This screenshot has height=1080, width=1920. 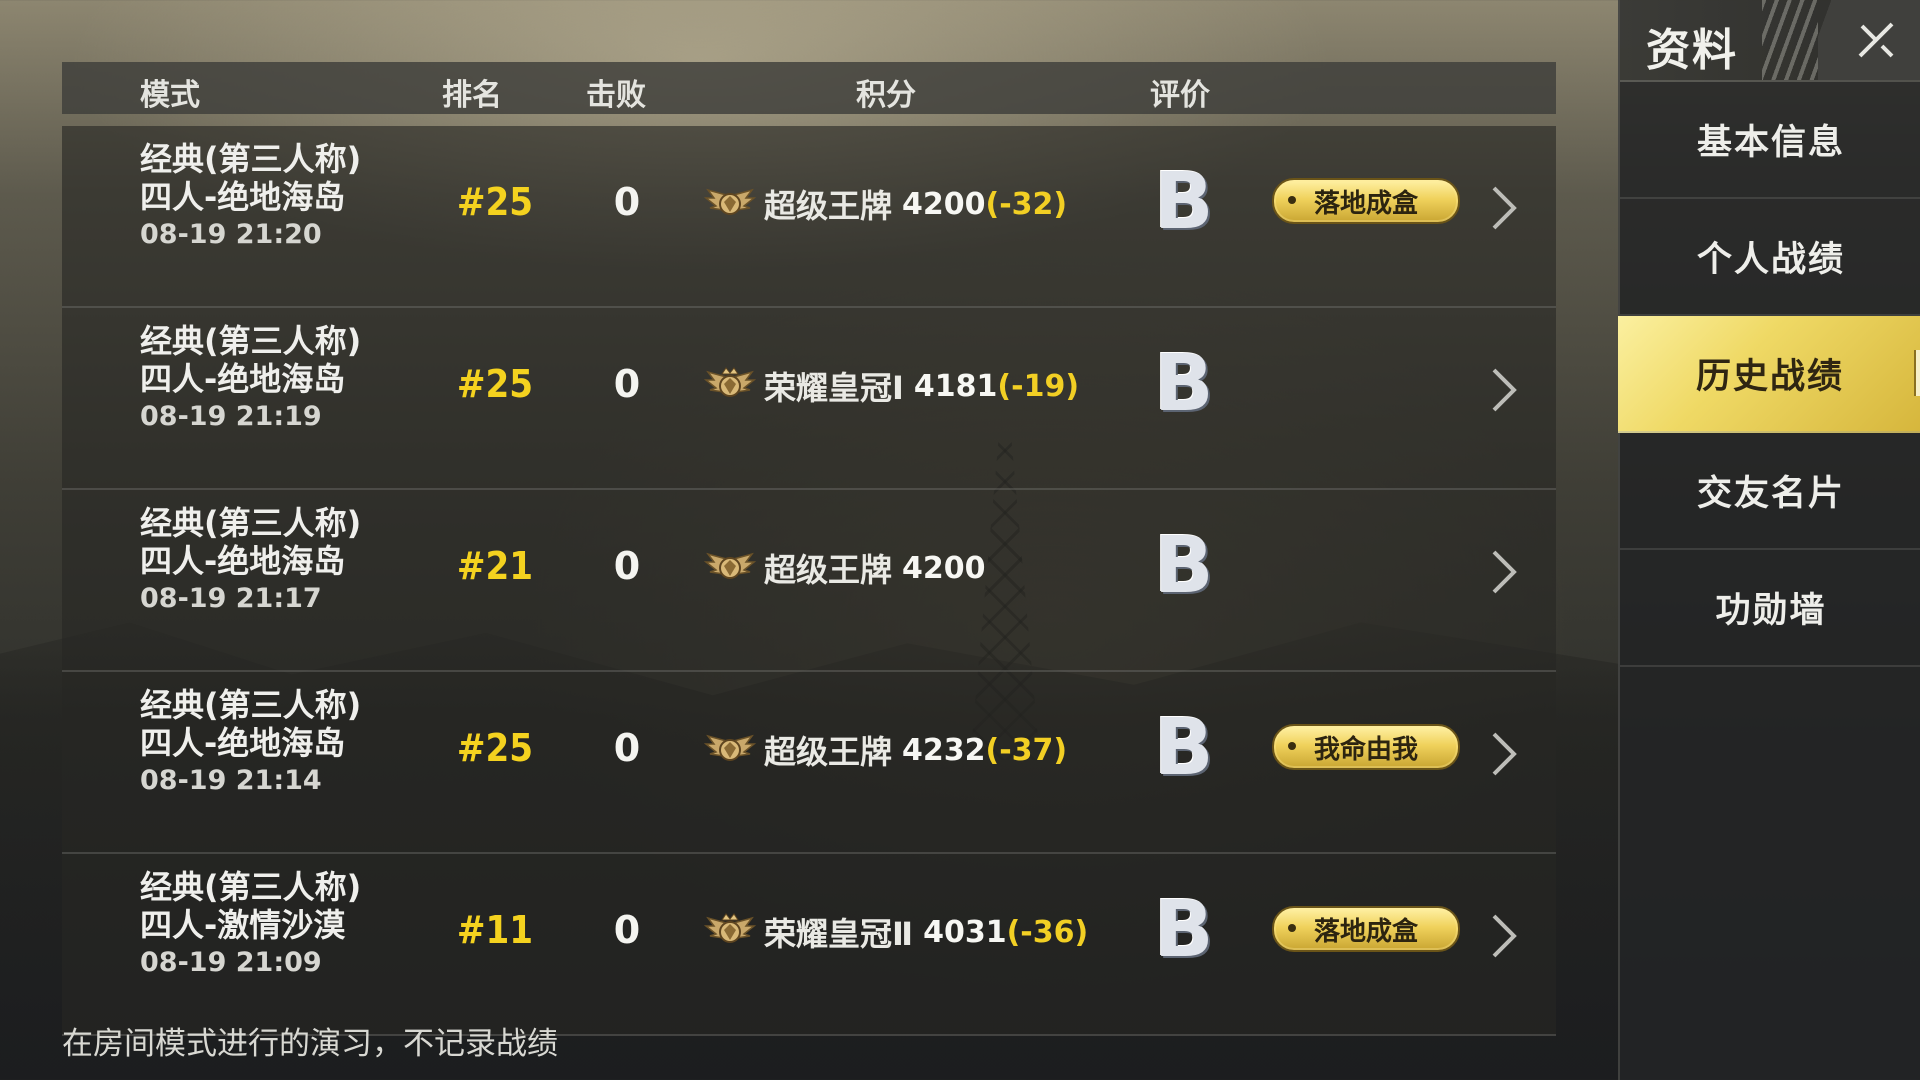 What do you see at coordinates (170, 95) in the screenshot?
I see `header-mode: 模式` at bounding box center [170, 95].